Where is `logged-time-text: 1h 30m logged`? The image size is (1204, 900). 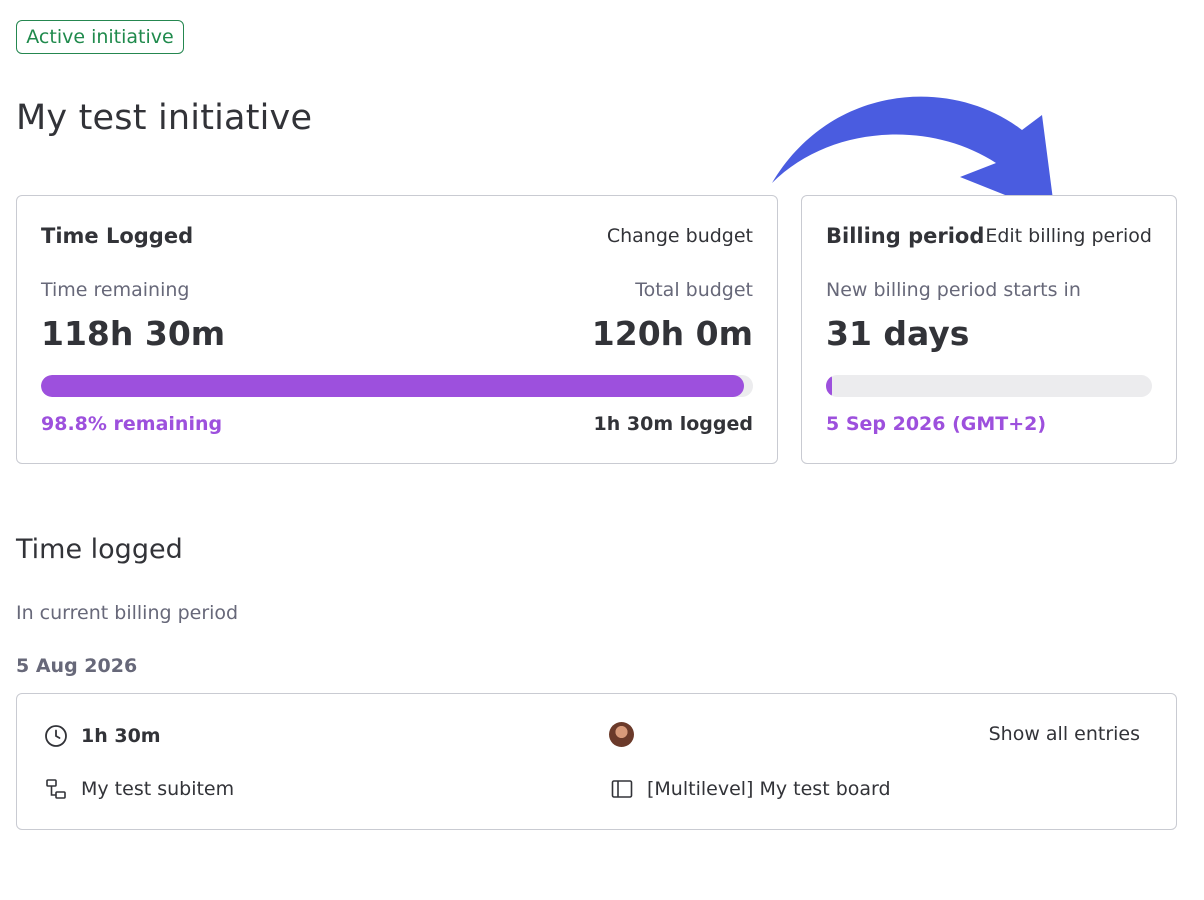
logged-time-text: 1h 30m logged is located at coordinates (673, 424).